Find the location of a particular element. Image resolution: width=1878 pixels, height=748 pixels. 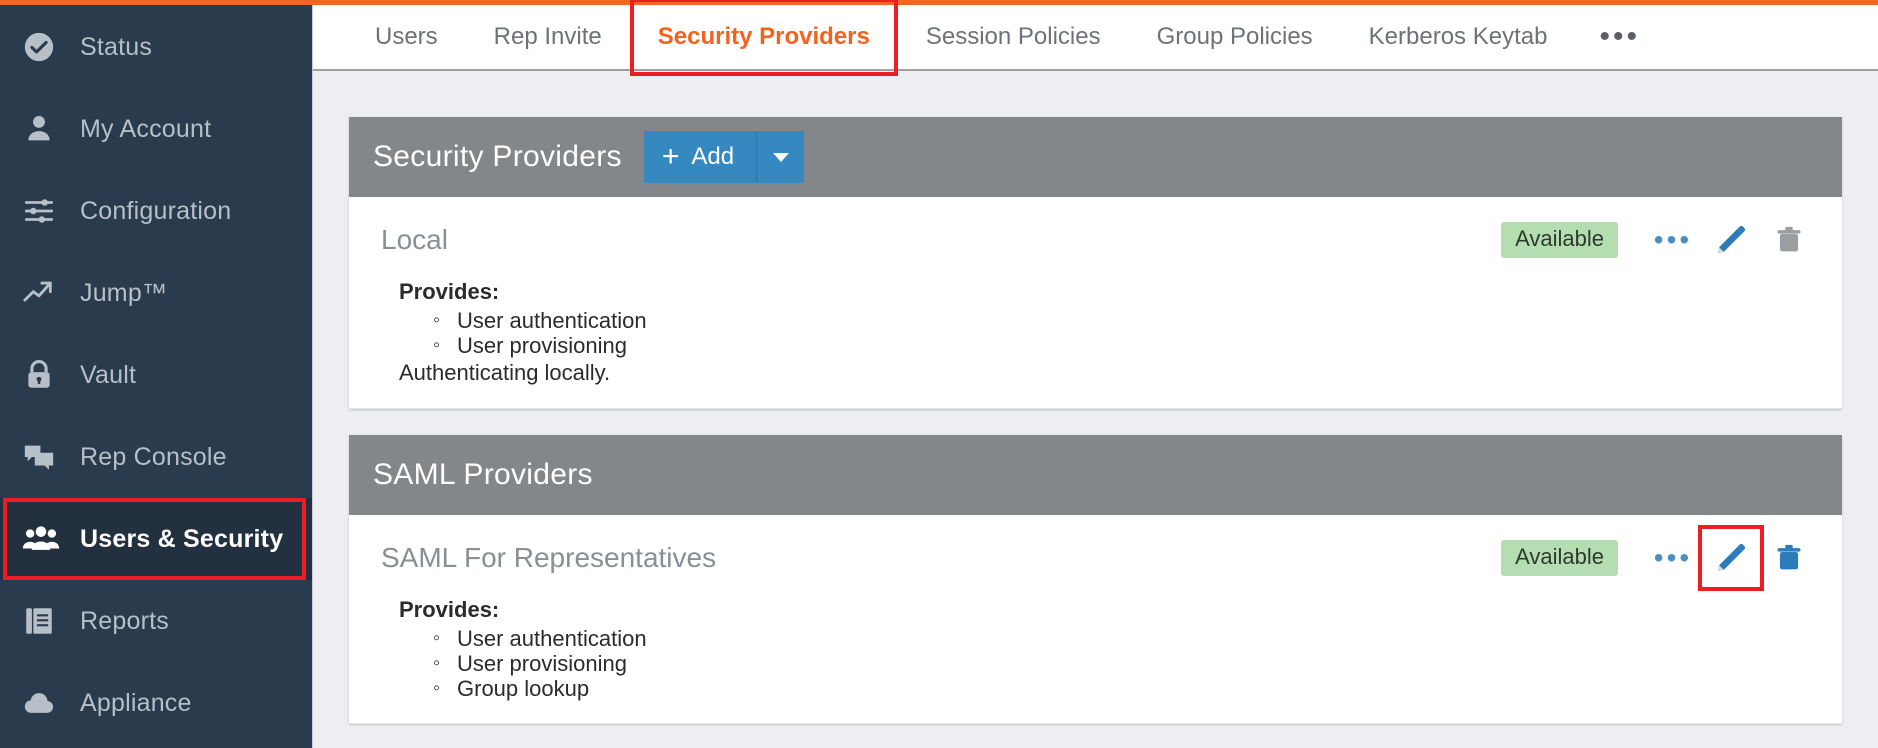

provider-name: Local is located at coordinates (414, 239).